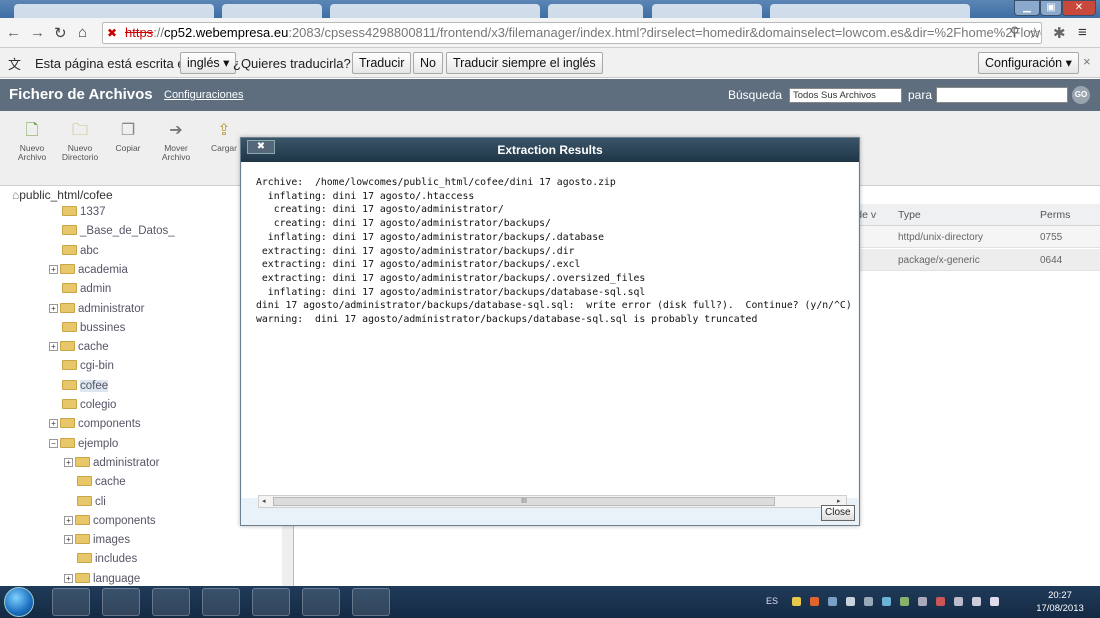 Image resolution: width=1100 pixels, height=618 pixels. I want to click on tree-item: 1337, so click(77, 212).